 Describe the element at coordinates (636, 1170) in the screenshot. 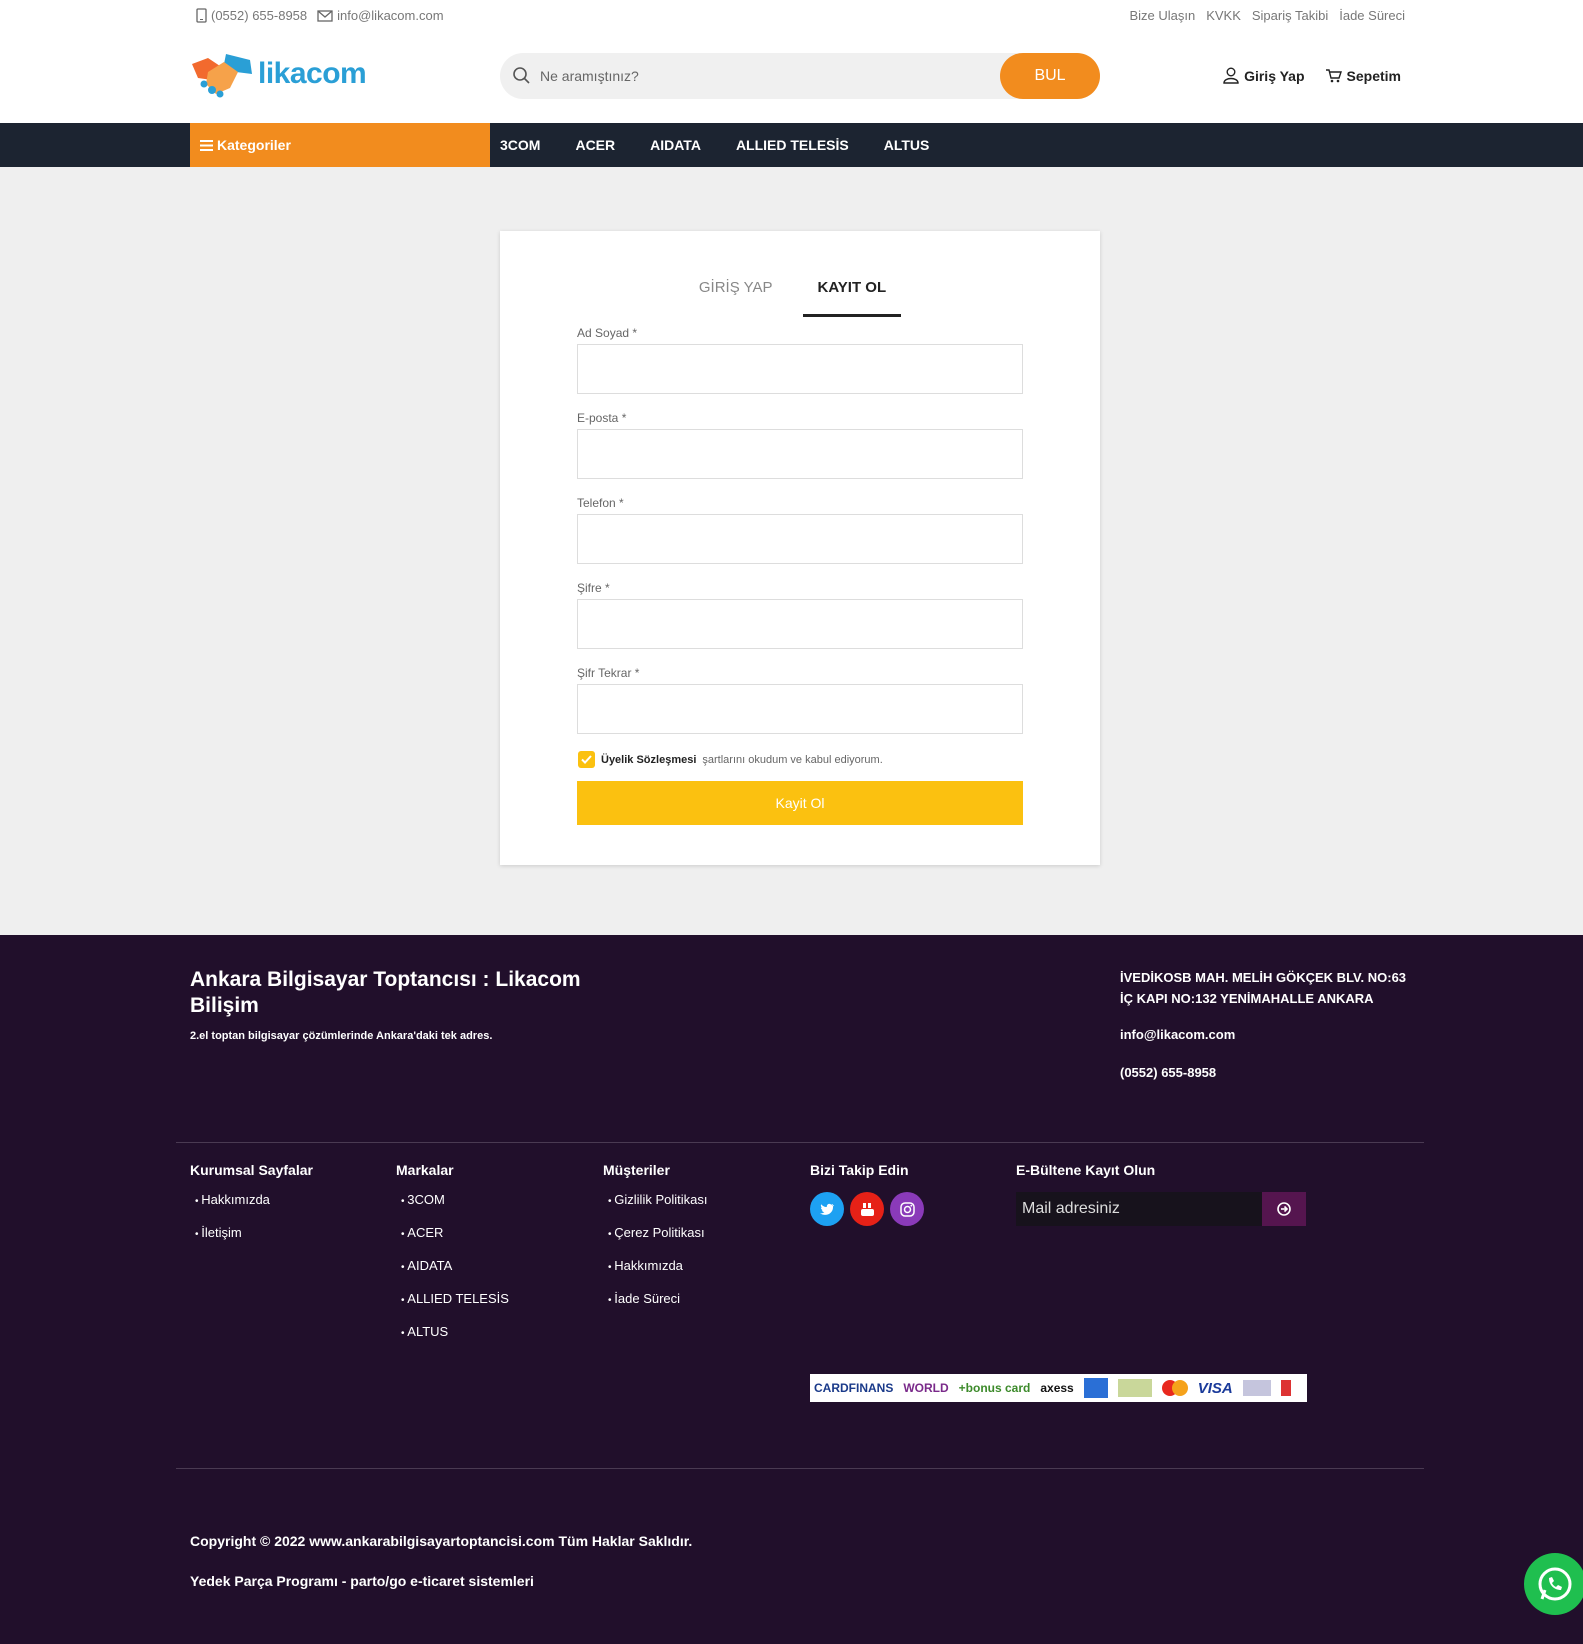

I see `footer-col-customers-title: Müşteriler` at that location.